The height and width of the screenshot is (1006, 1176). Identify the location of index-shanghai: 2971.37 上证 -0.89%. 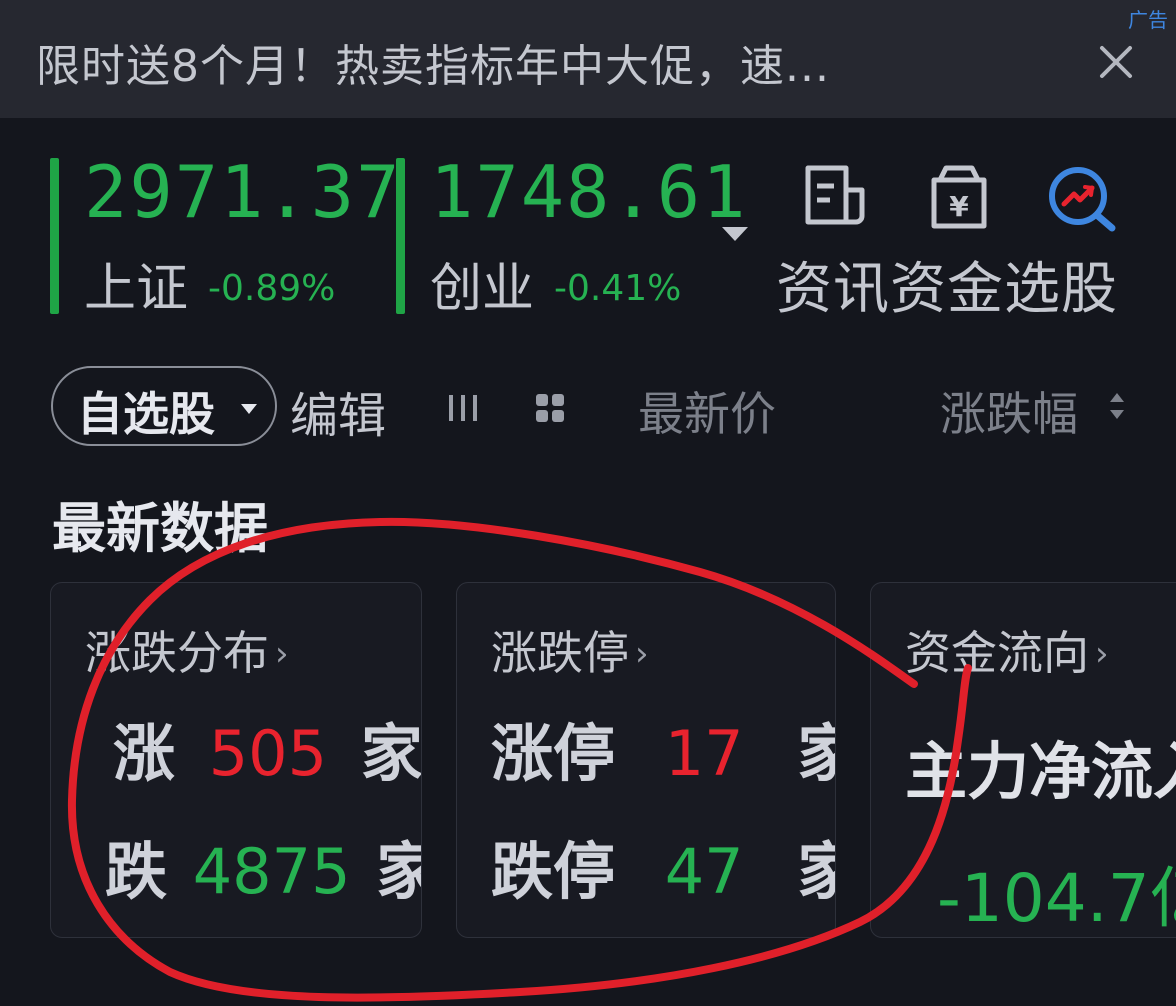
(224, 234).